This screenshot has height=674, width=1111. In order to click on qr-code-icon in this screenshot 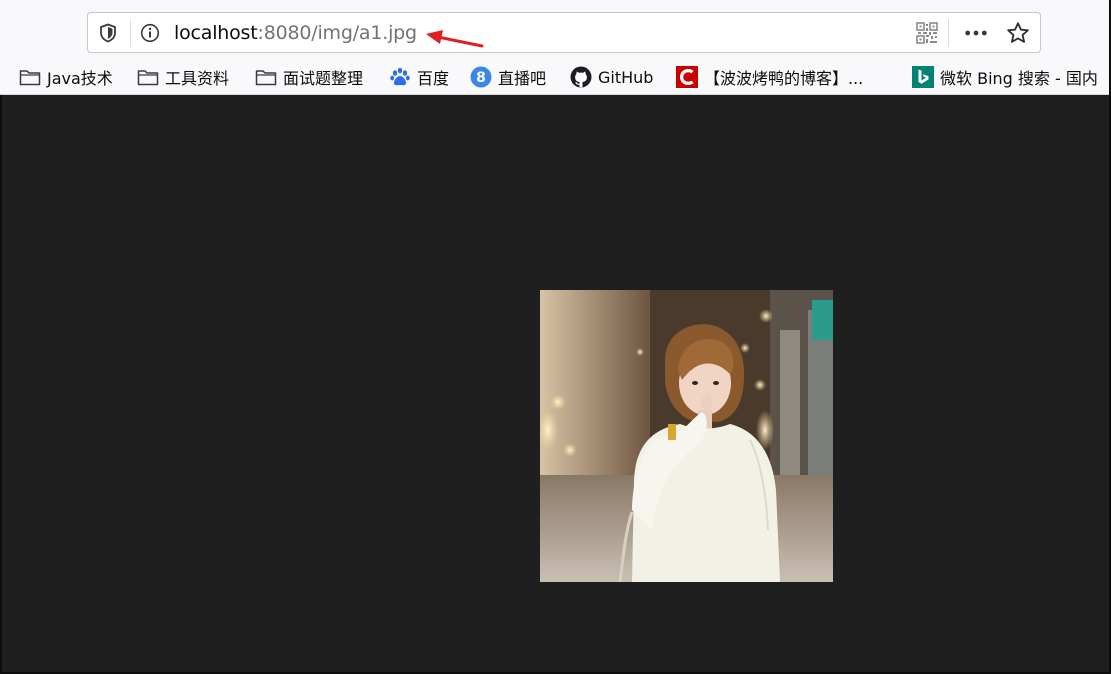, I will do `click(927, 33)`.